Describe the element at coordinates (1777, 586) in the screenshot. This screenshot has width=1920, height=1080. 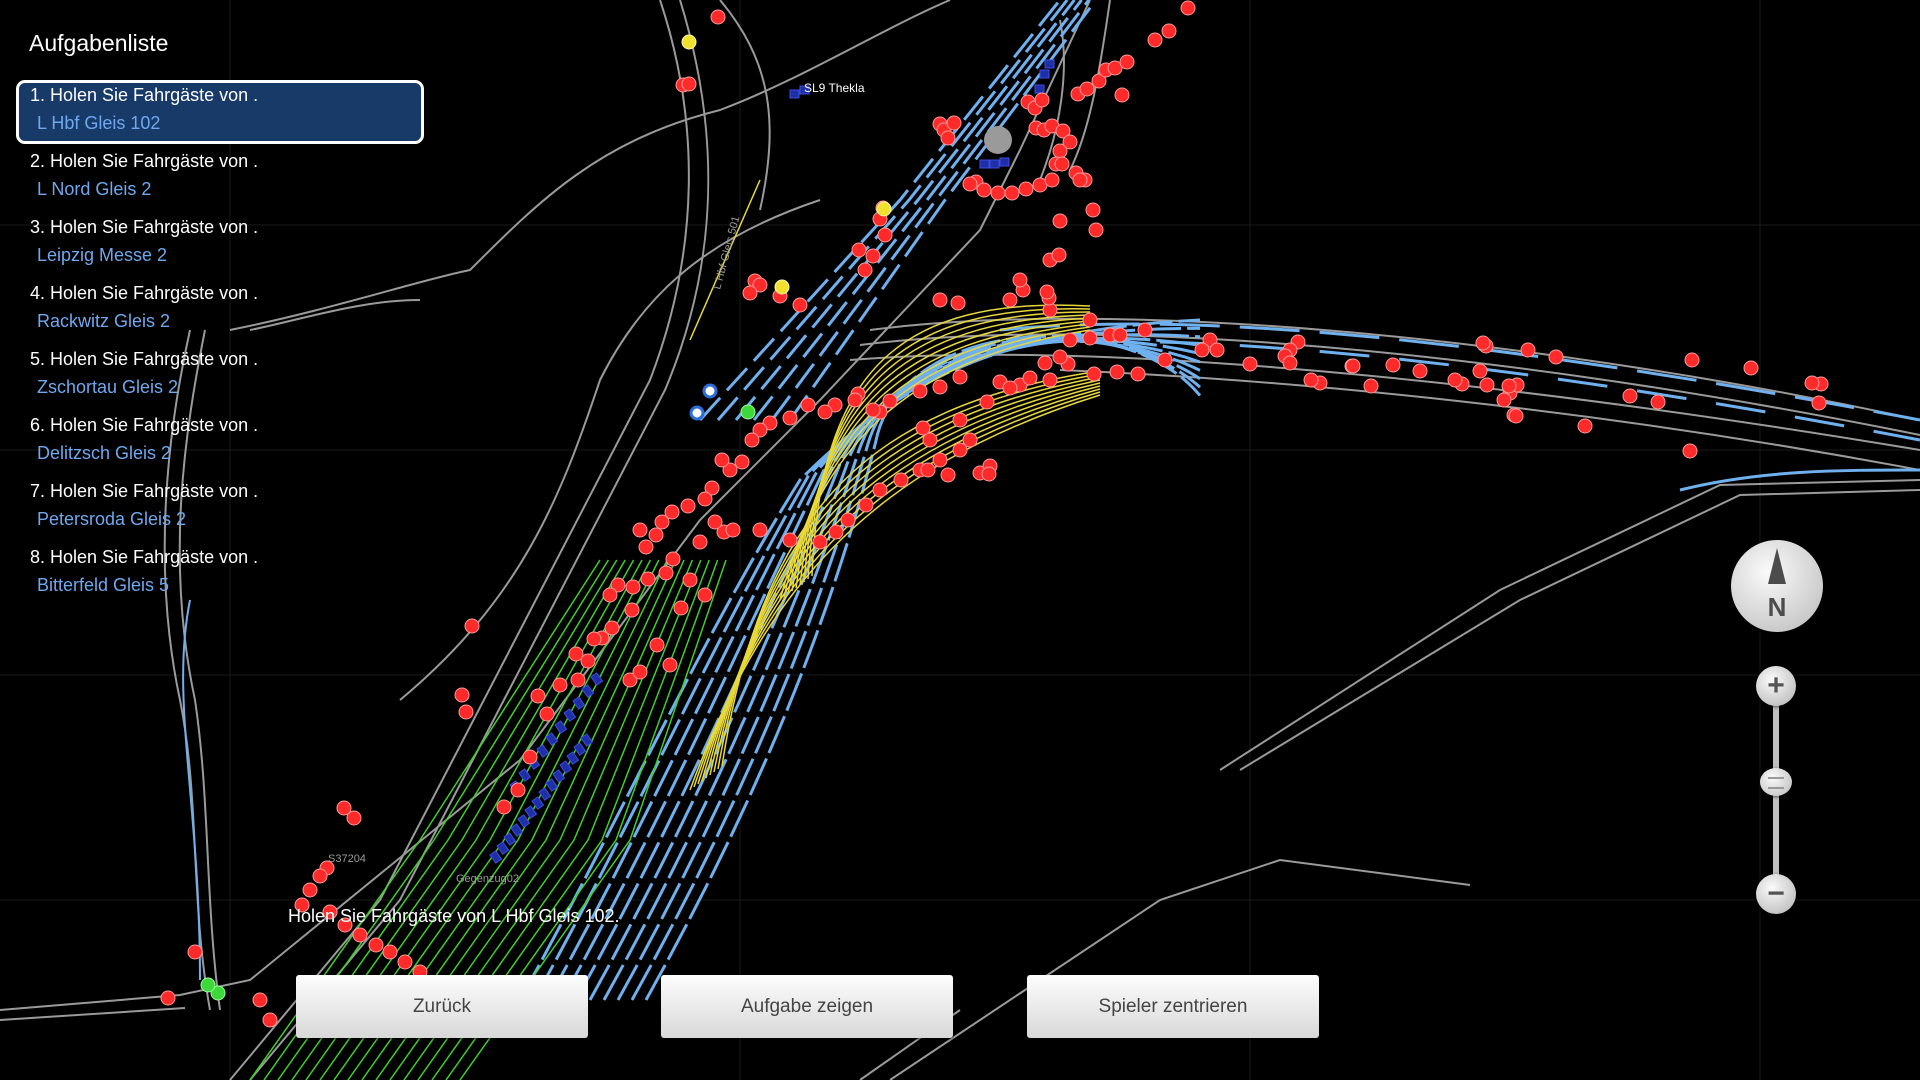
I see `compass-button: N` at that location.